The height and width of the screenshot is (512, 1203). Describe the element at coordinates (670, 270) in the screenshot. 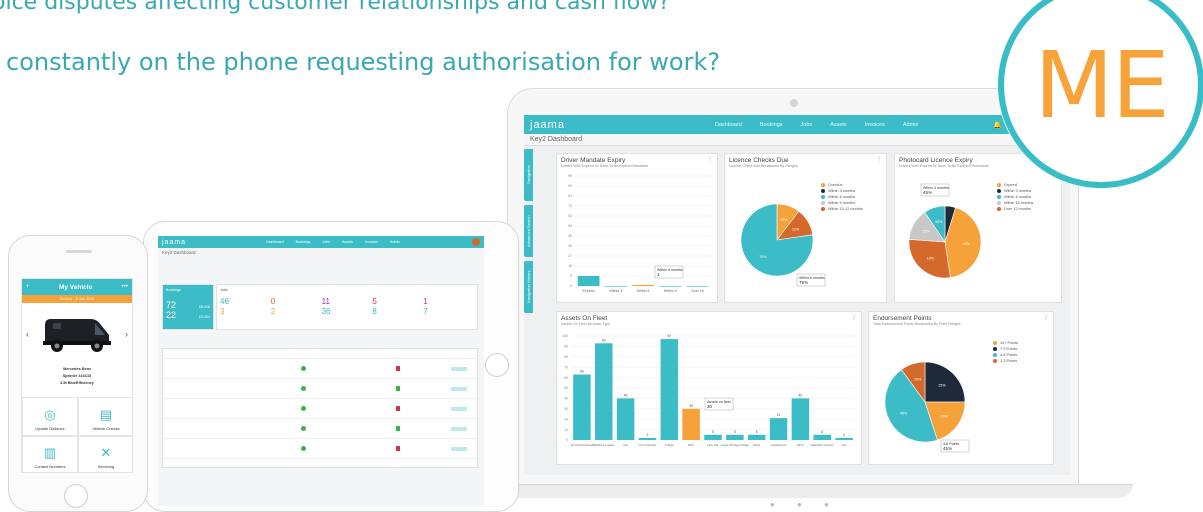

I see `svg-text: Within 6 months` at that location.